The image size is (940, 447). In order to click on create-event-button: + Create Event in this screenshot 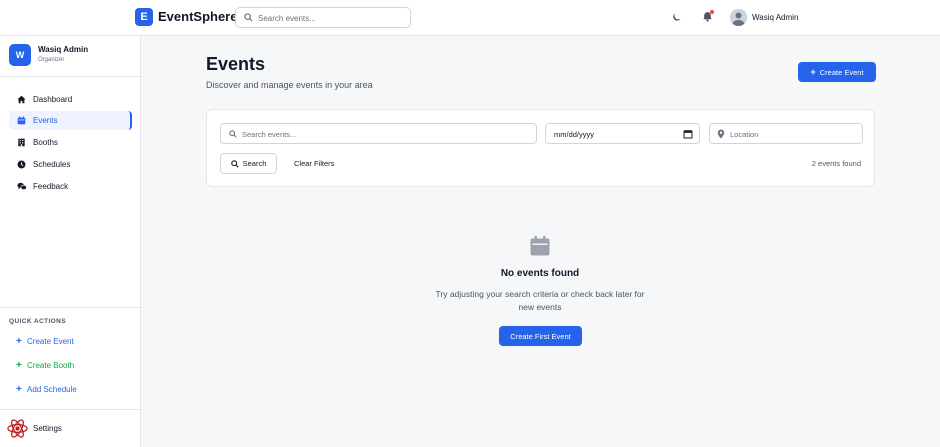, I will do `click(837, 72)`.